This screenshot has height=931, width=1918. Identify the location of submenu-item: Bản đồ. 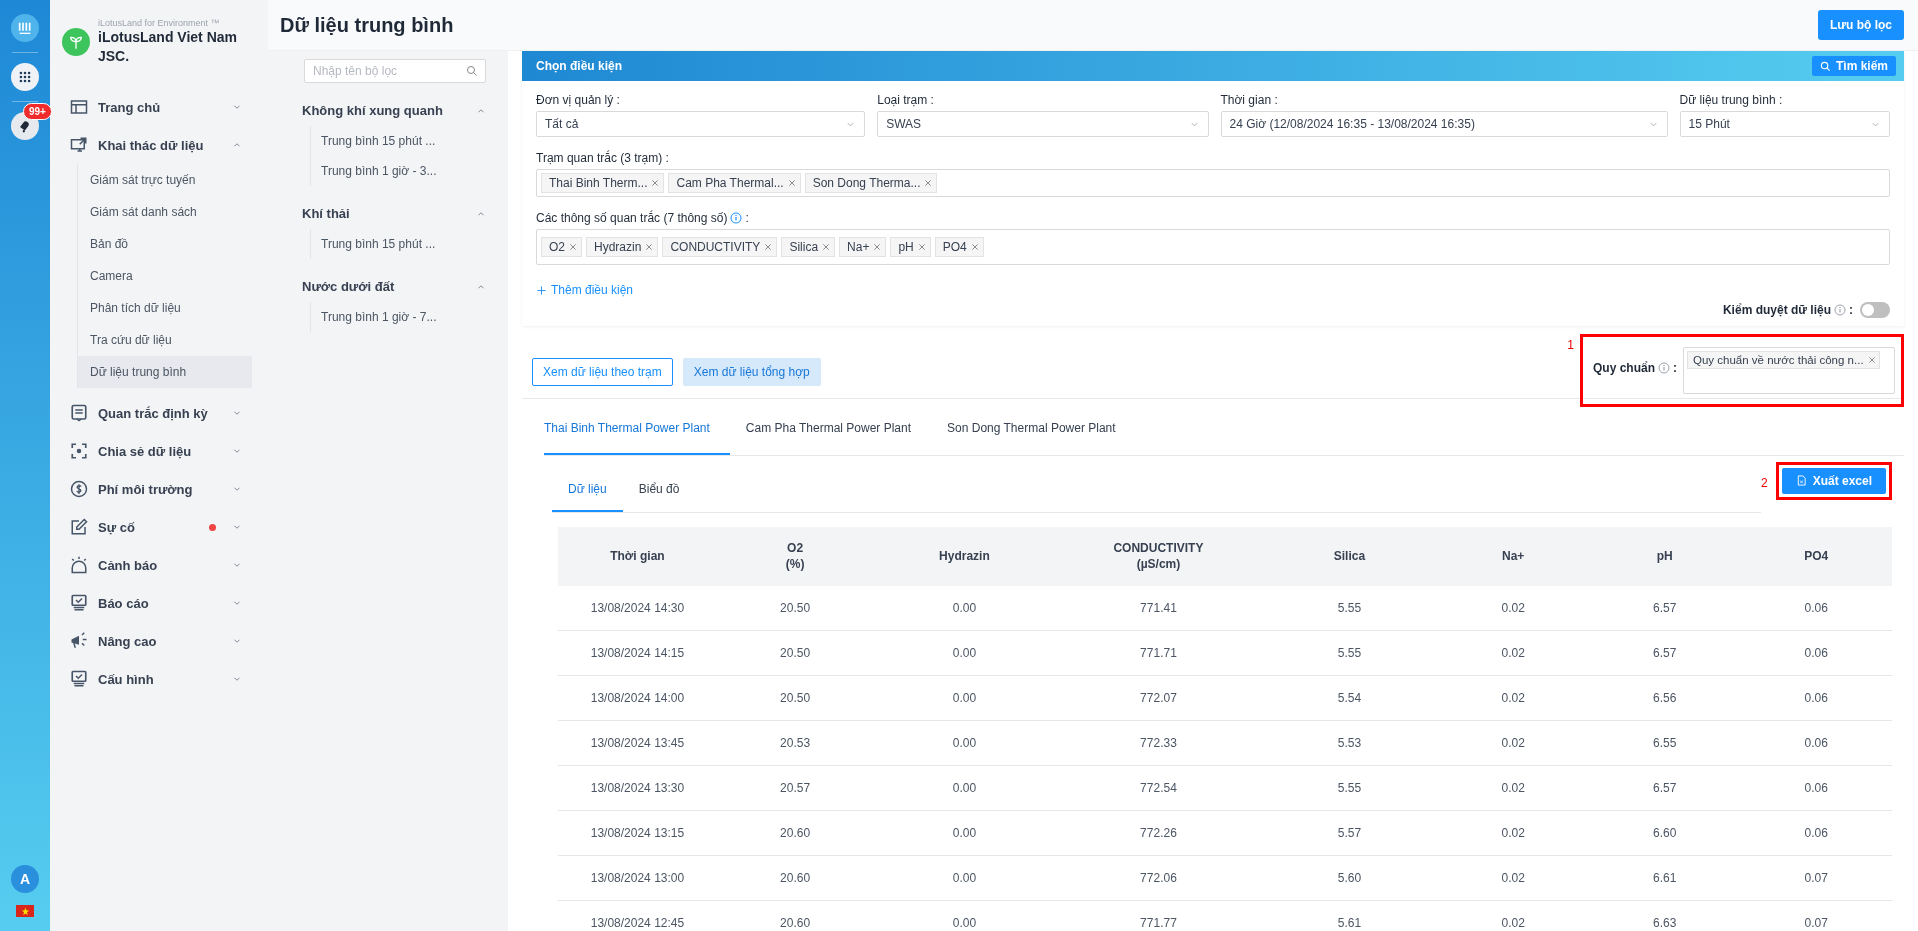
(165, 244).